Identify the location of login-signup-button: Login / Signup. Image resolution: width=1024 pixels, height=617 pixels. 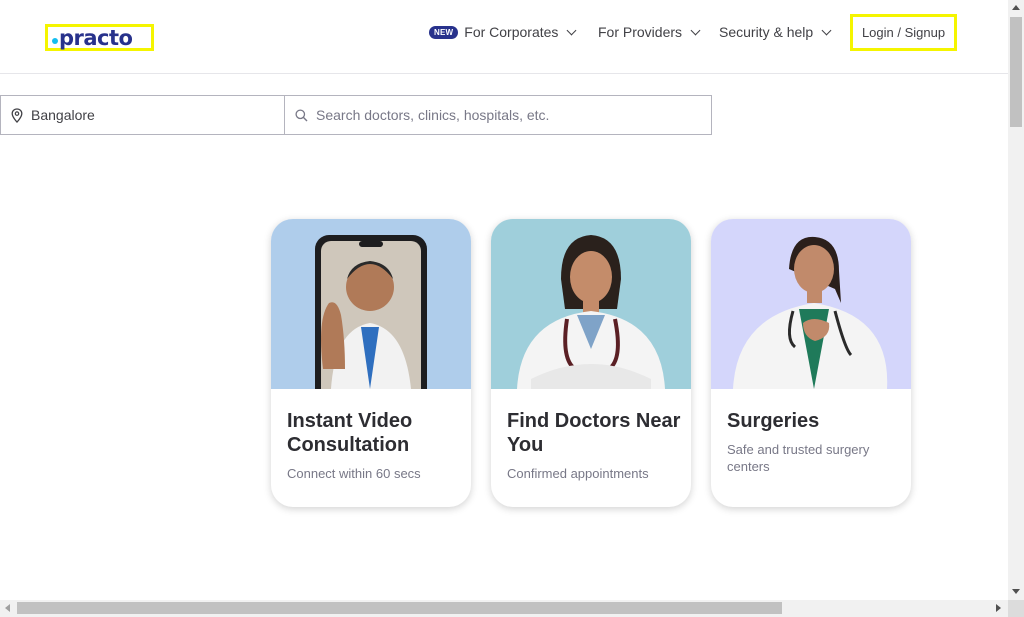
(903, 32).